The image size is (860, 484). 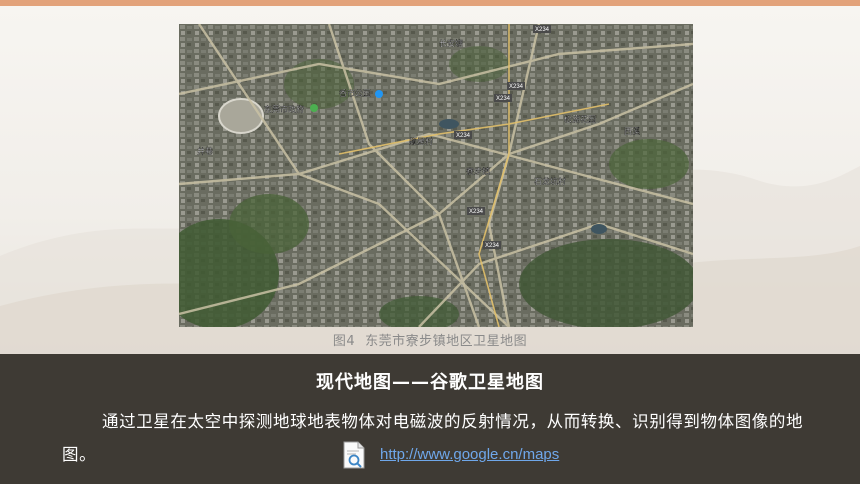 What do you see at coordinates (354, 455) in the screenshot?
I see `document-search-icon` at bounding box center [354, 455].